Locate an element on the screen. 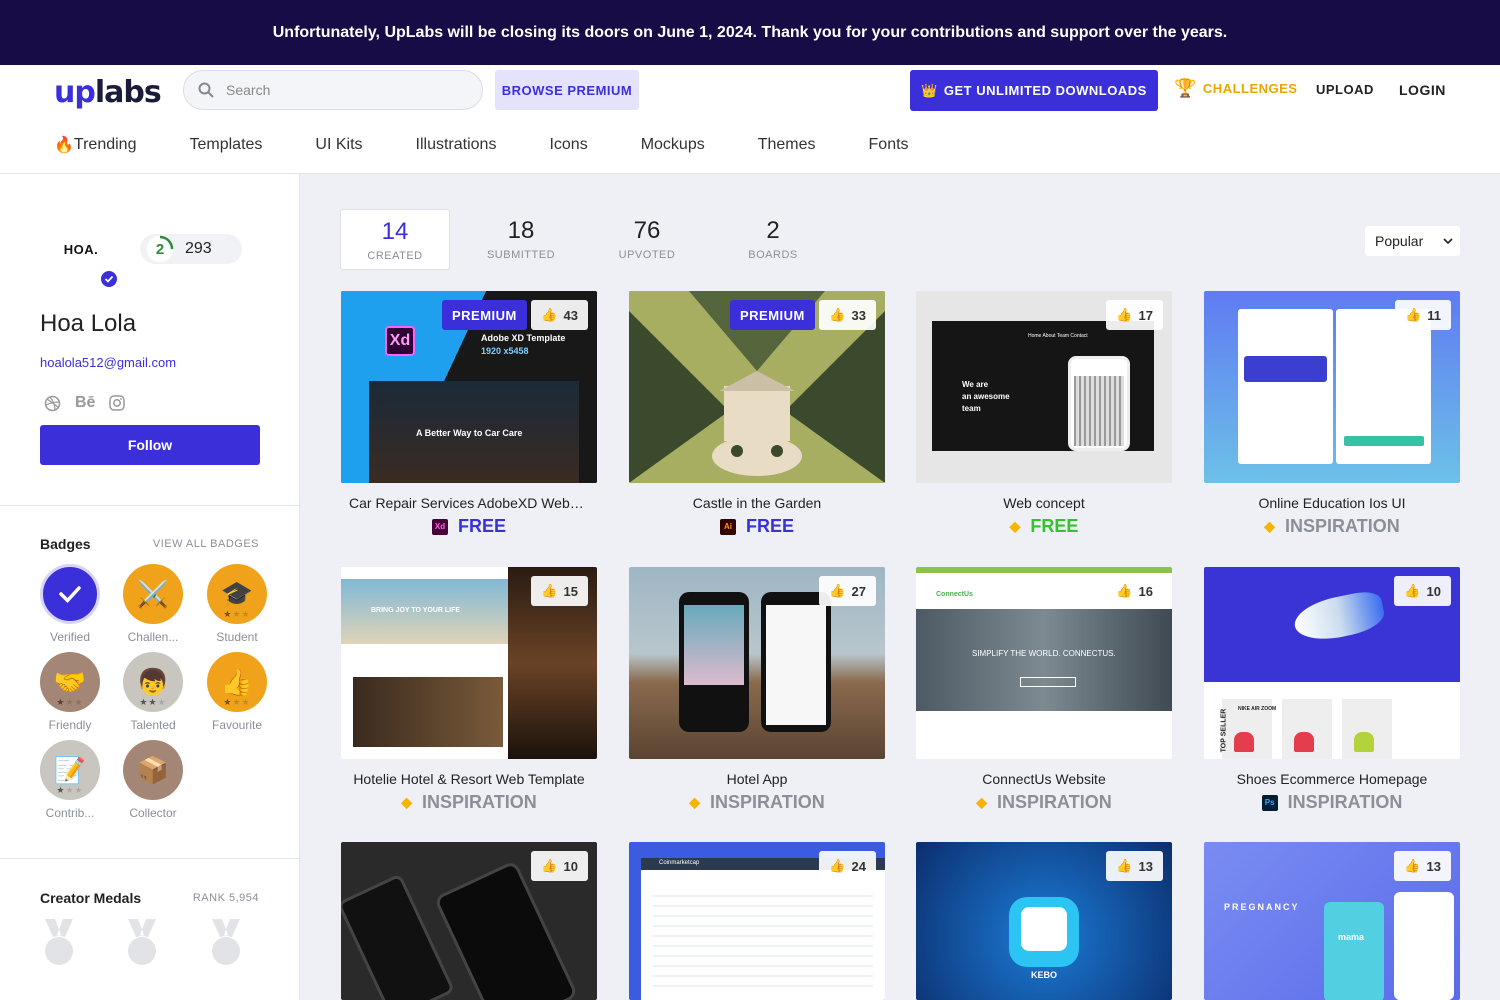  sort-dropdown: Popular is located at coordinates (1412, 241).